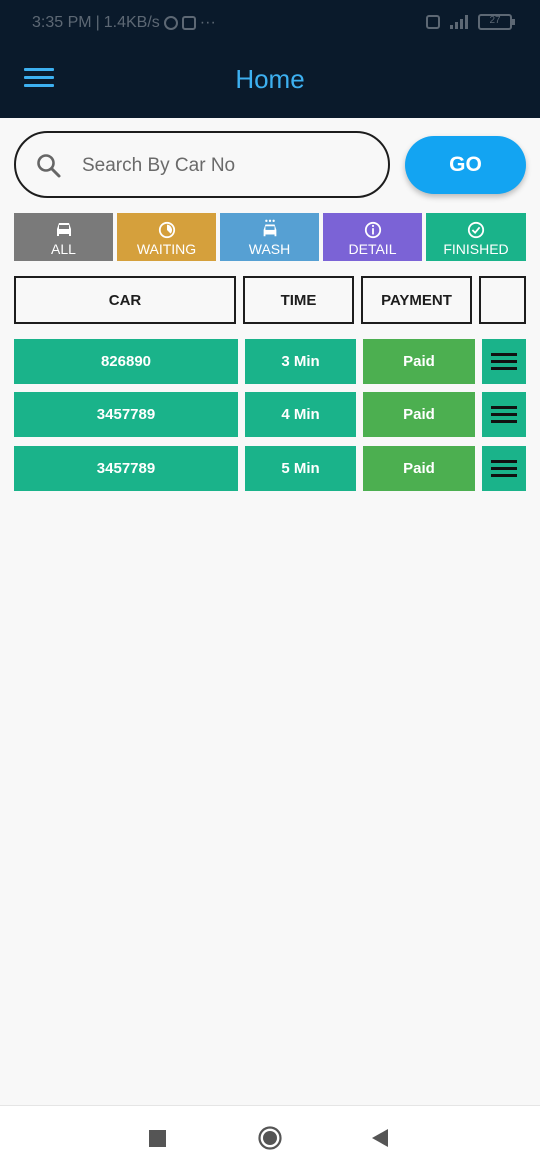  I want to click on tab-finished: FINISHED, so click(476, 237).